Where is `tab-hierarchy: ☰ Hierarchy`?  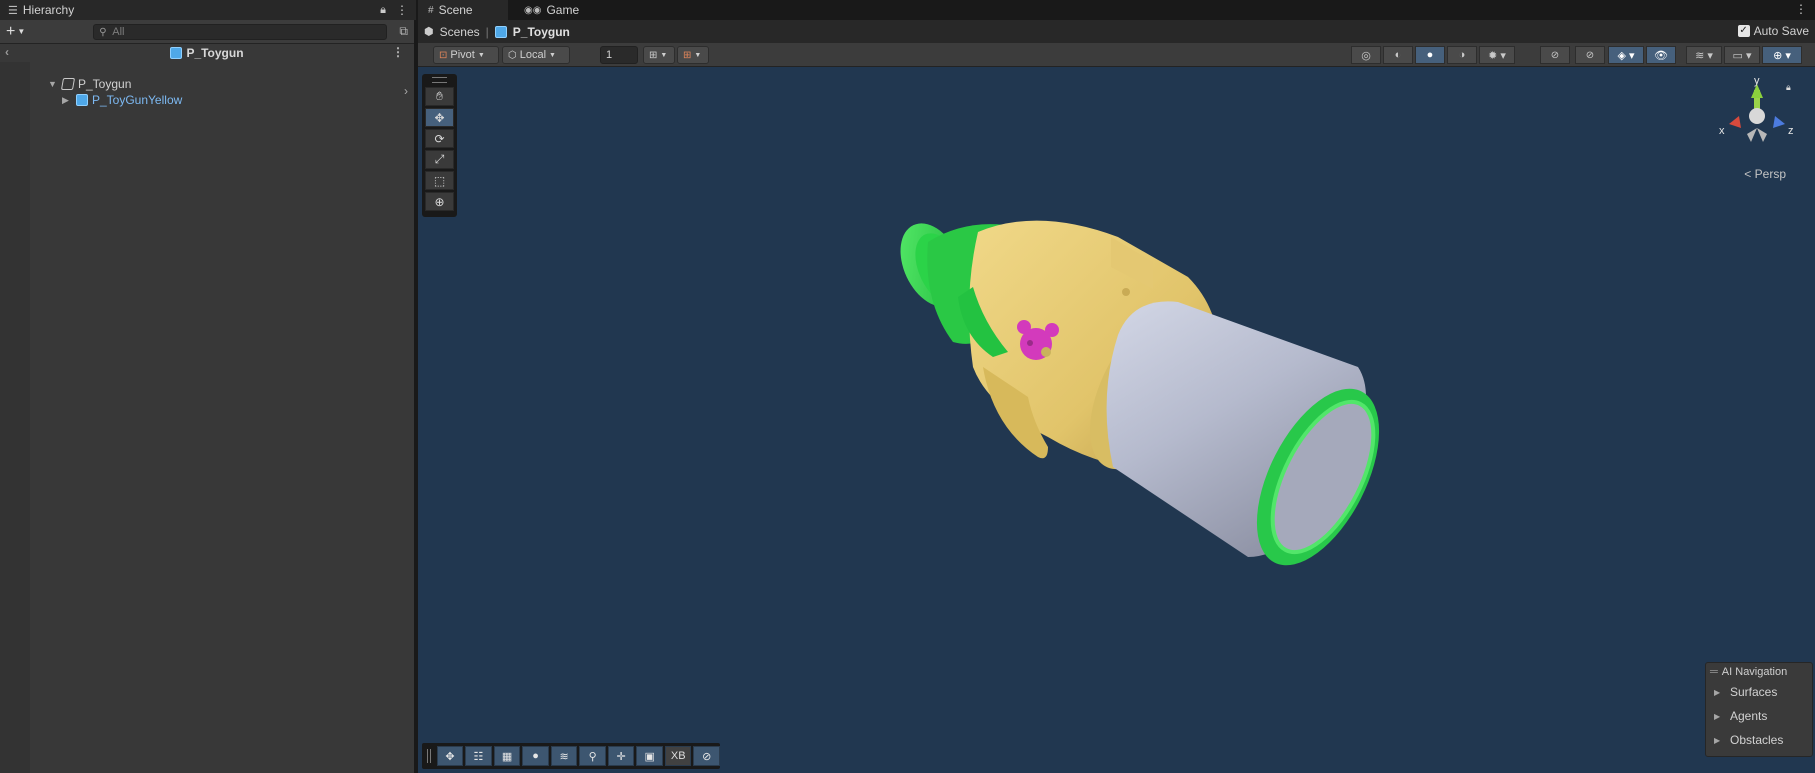 tab-hierarchy: ☰ Hierarchy is located at coordinates (208, 10).